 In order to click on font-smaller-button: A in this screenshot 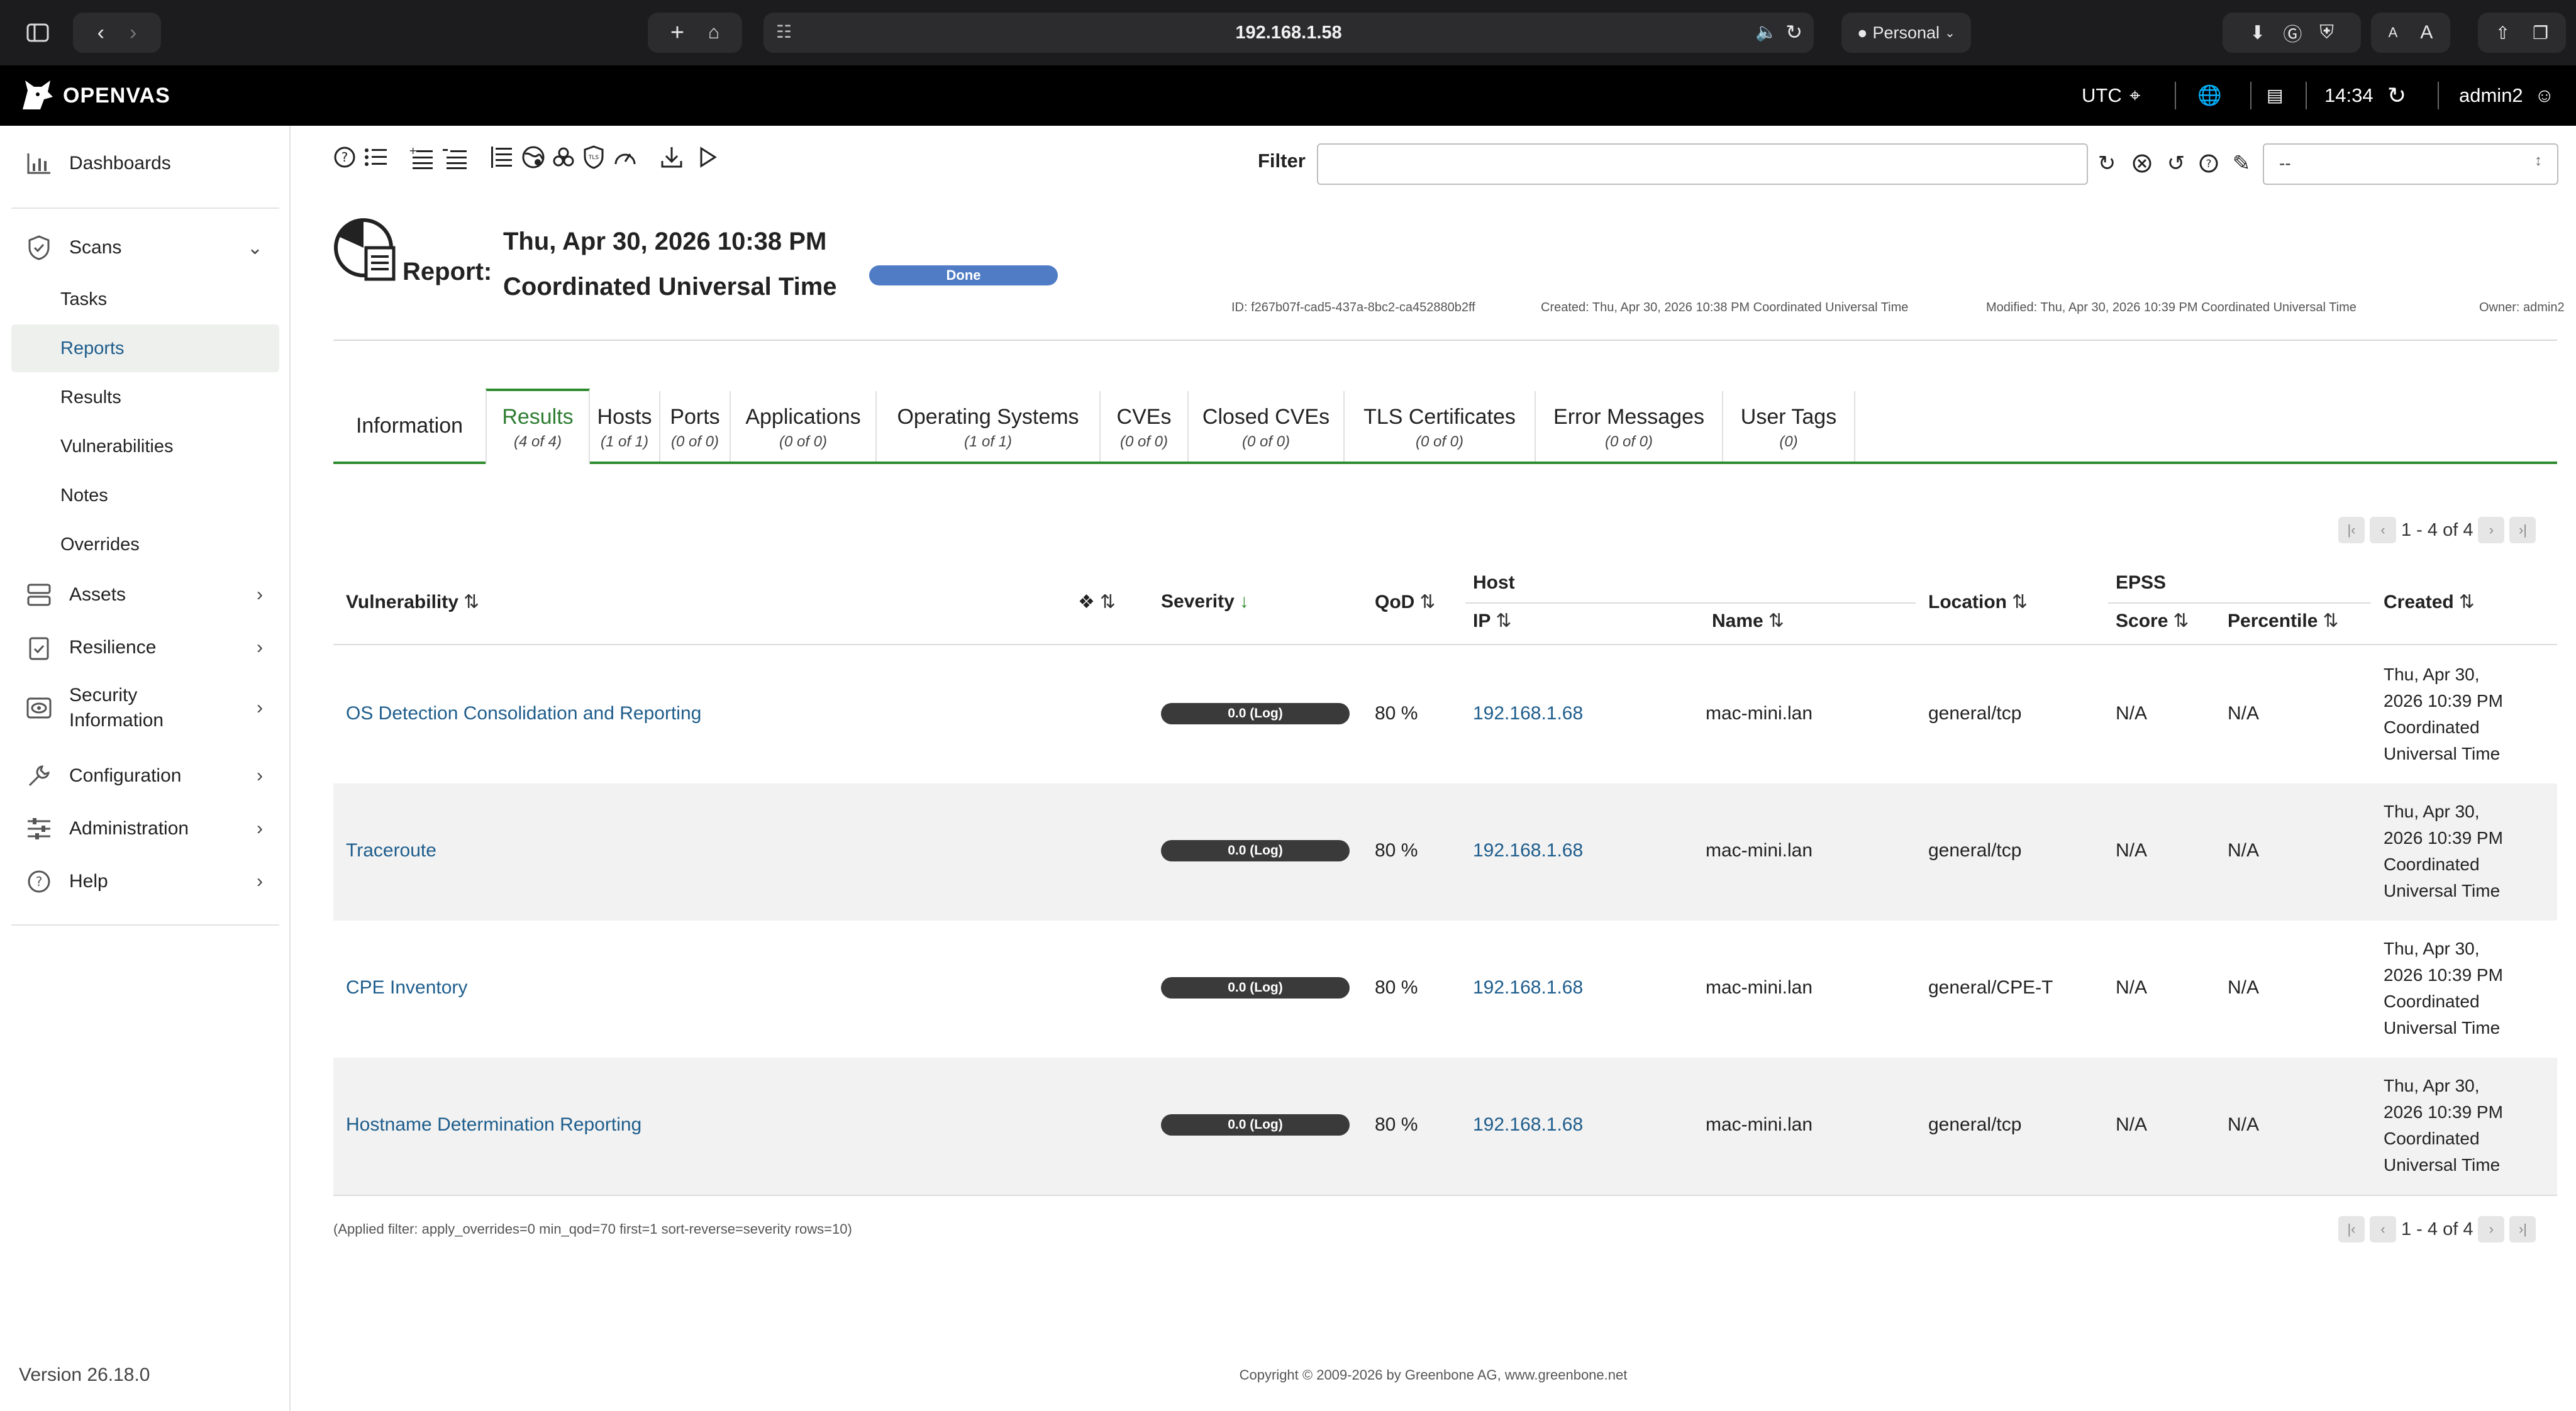, I will do `click(2393, 33)`.